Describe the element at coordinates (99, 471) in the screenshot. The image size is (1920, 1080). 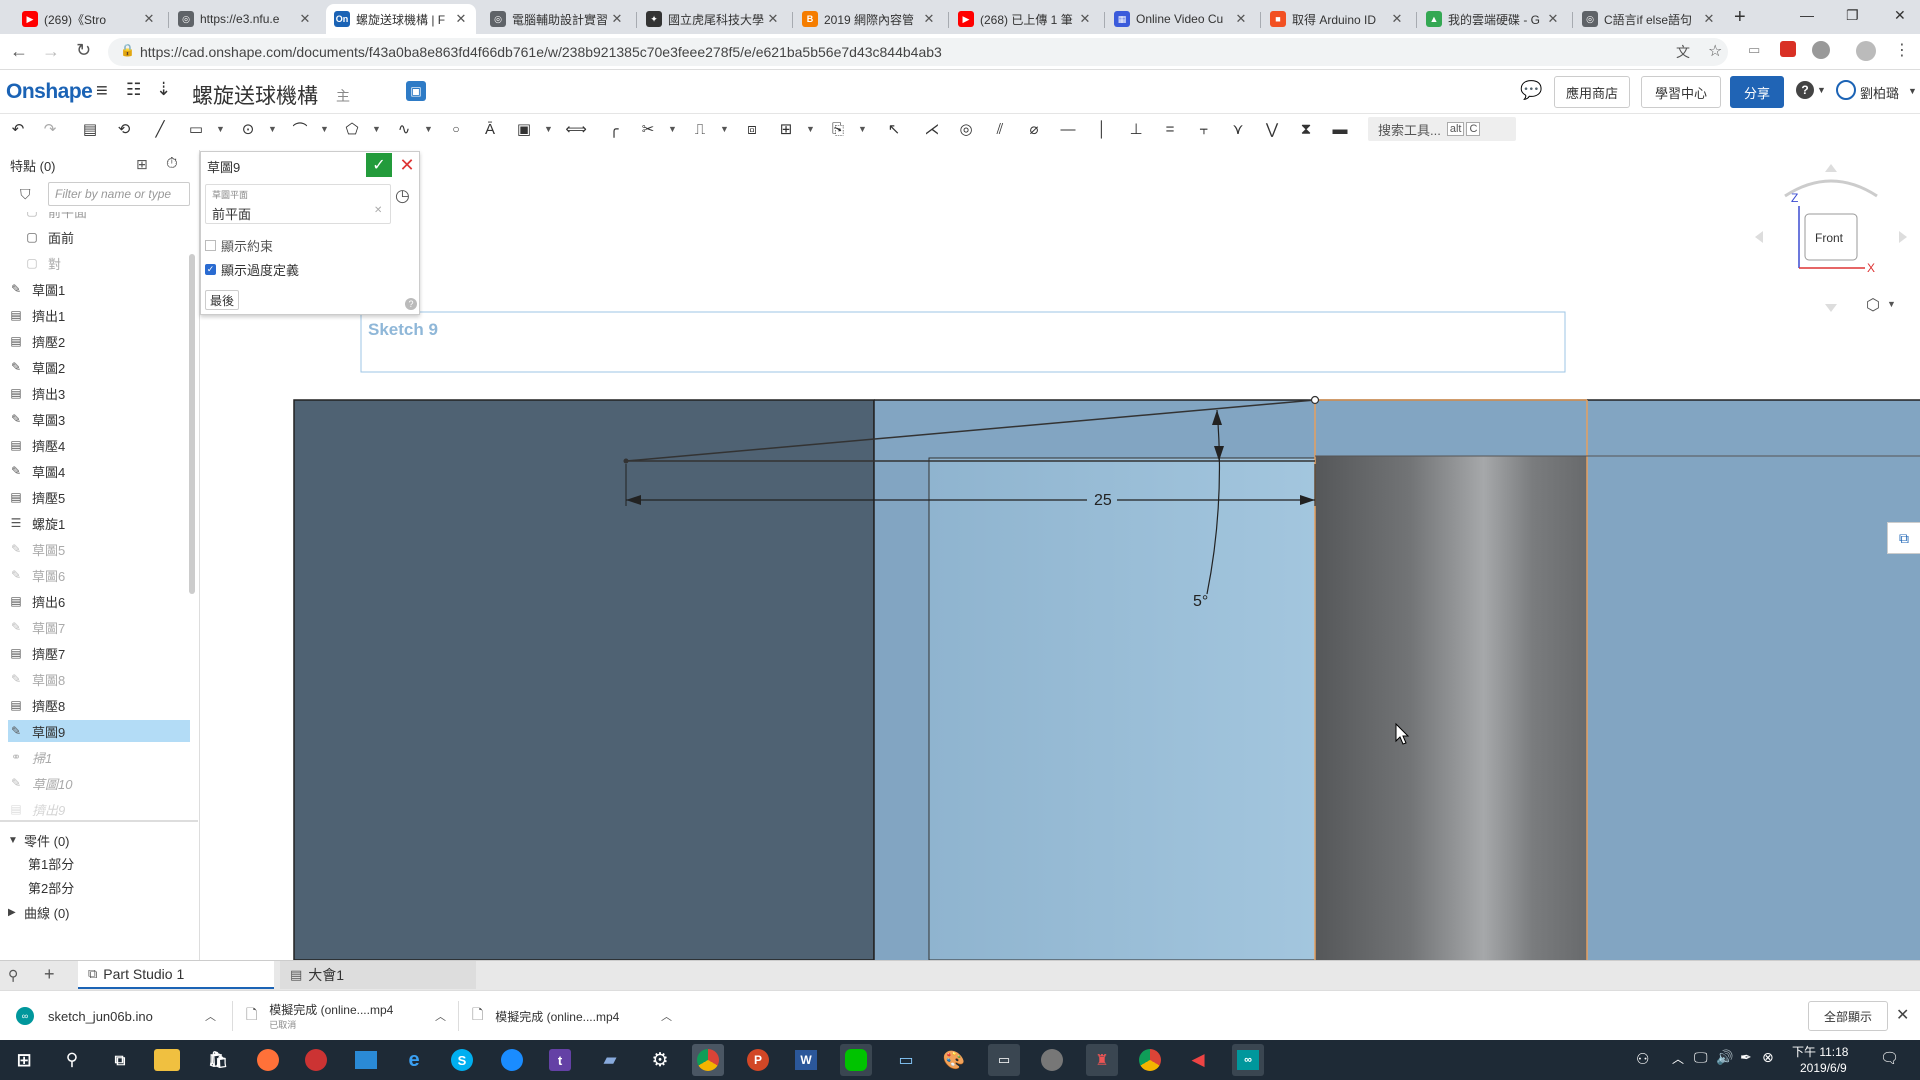
I see `feature-item: ✎ 草圖4` at that location.